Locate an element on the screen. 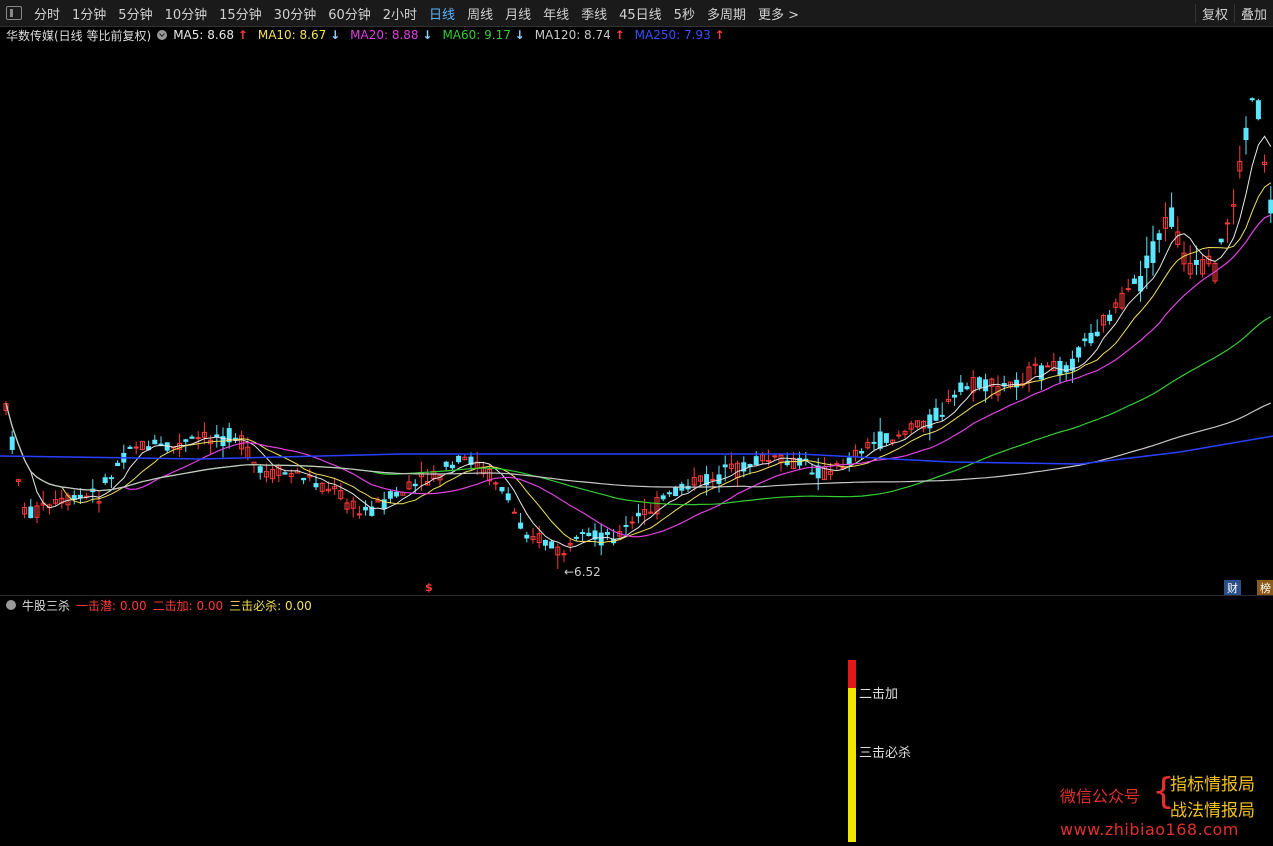 This screenshot has height=846, width=1273. tab-period-13: 45日线 is located at coordinates (640, 13).